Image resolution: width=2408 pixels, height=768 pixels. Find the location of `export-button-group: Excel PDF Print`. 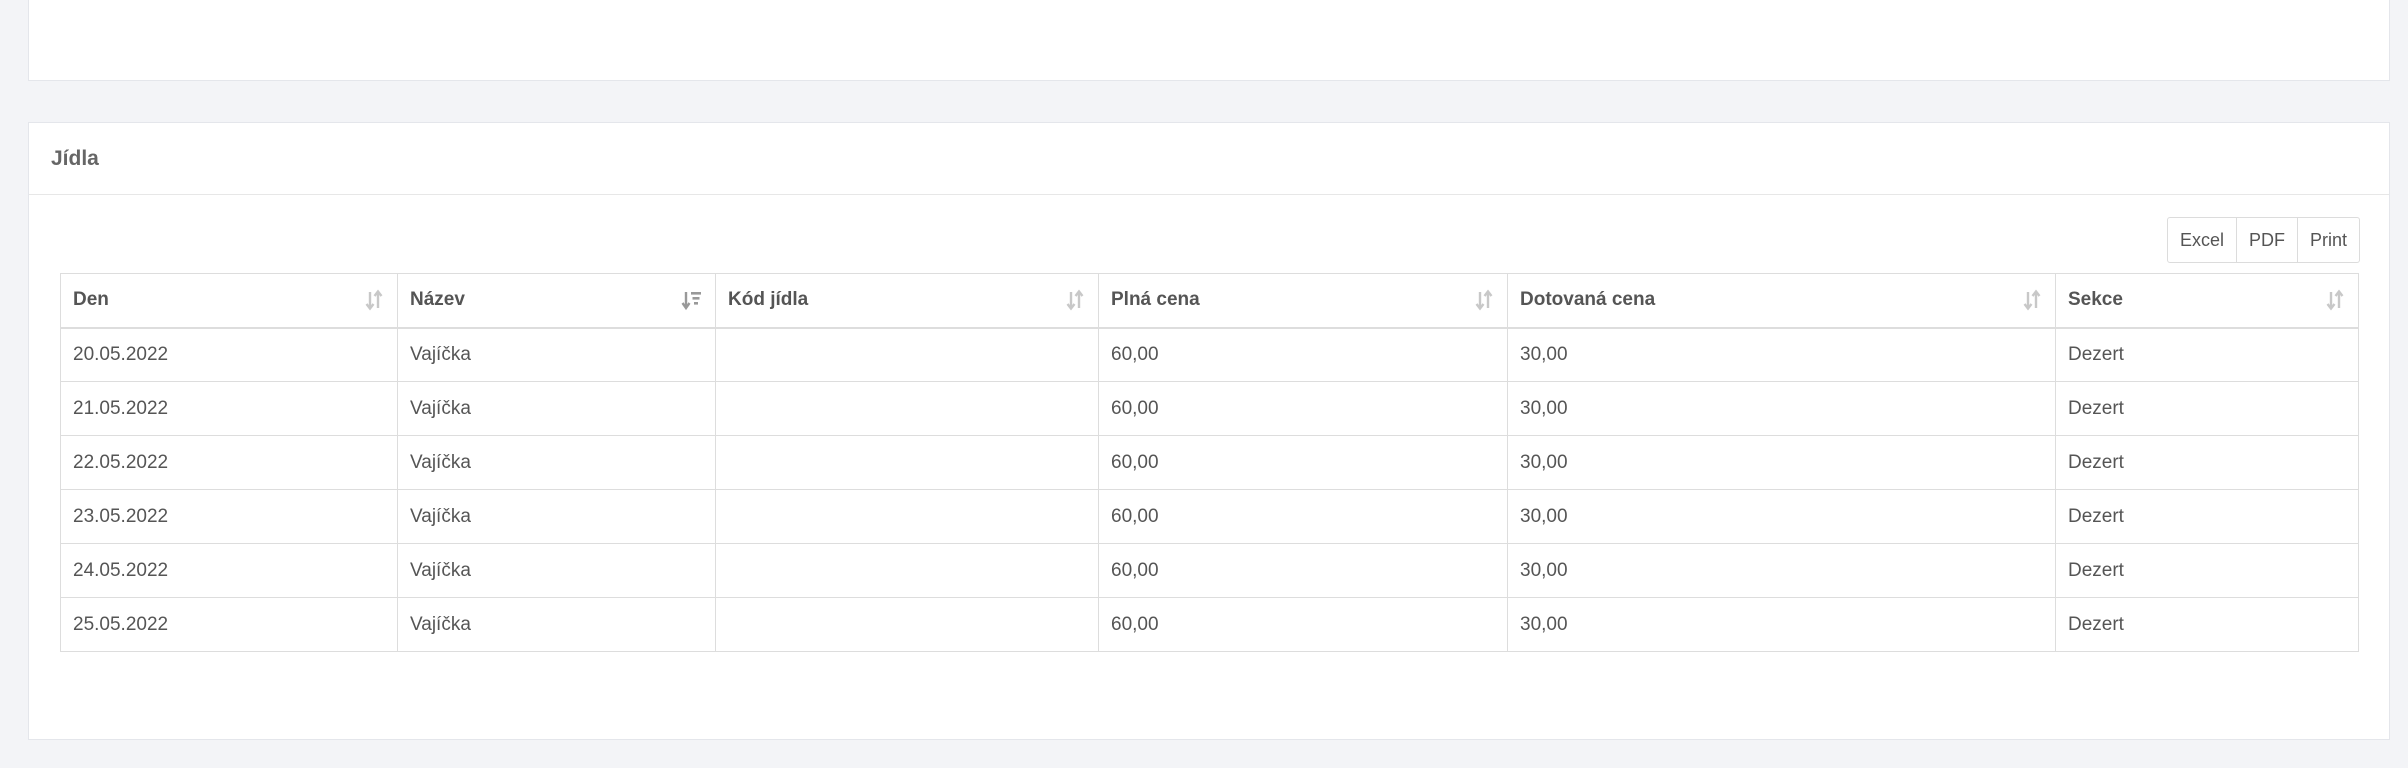

export-button-group: Excel PDF Print is located at coordinates (2263, 240).